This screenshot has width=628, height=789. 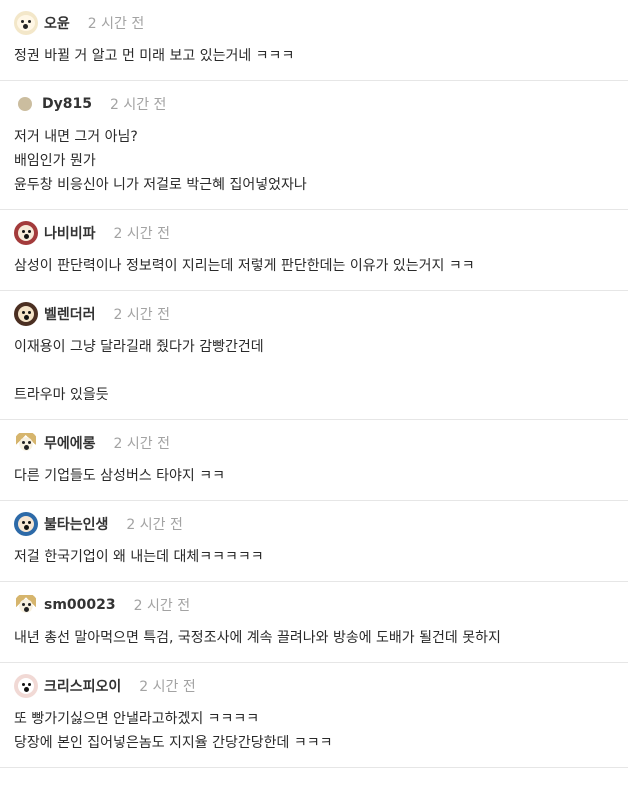 I want to click on username: sm00023, so click(x=80, y=605).